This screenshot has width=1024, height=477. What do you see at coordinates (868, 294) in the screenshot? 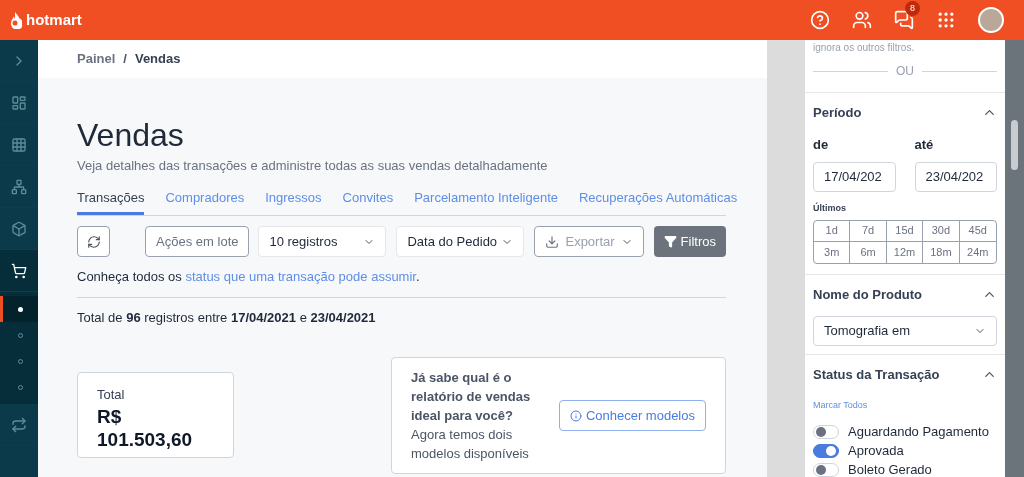
I see `section-title: Nome do Produto` at bounding box center [868, 294].